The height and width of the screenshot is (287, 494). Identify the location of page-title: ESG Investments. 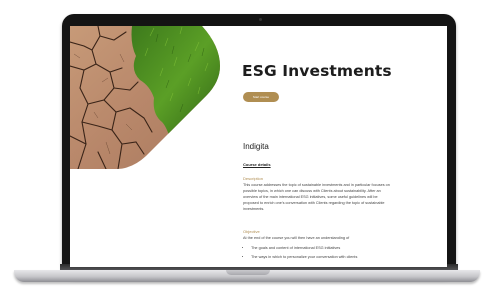
(317, 71).